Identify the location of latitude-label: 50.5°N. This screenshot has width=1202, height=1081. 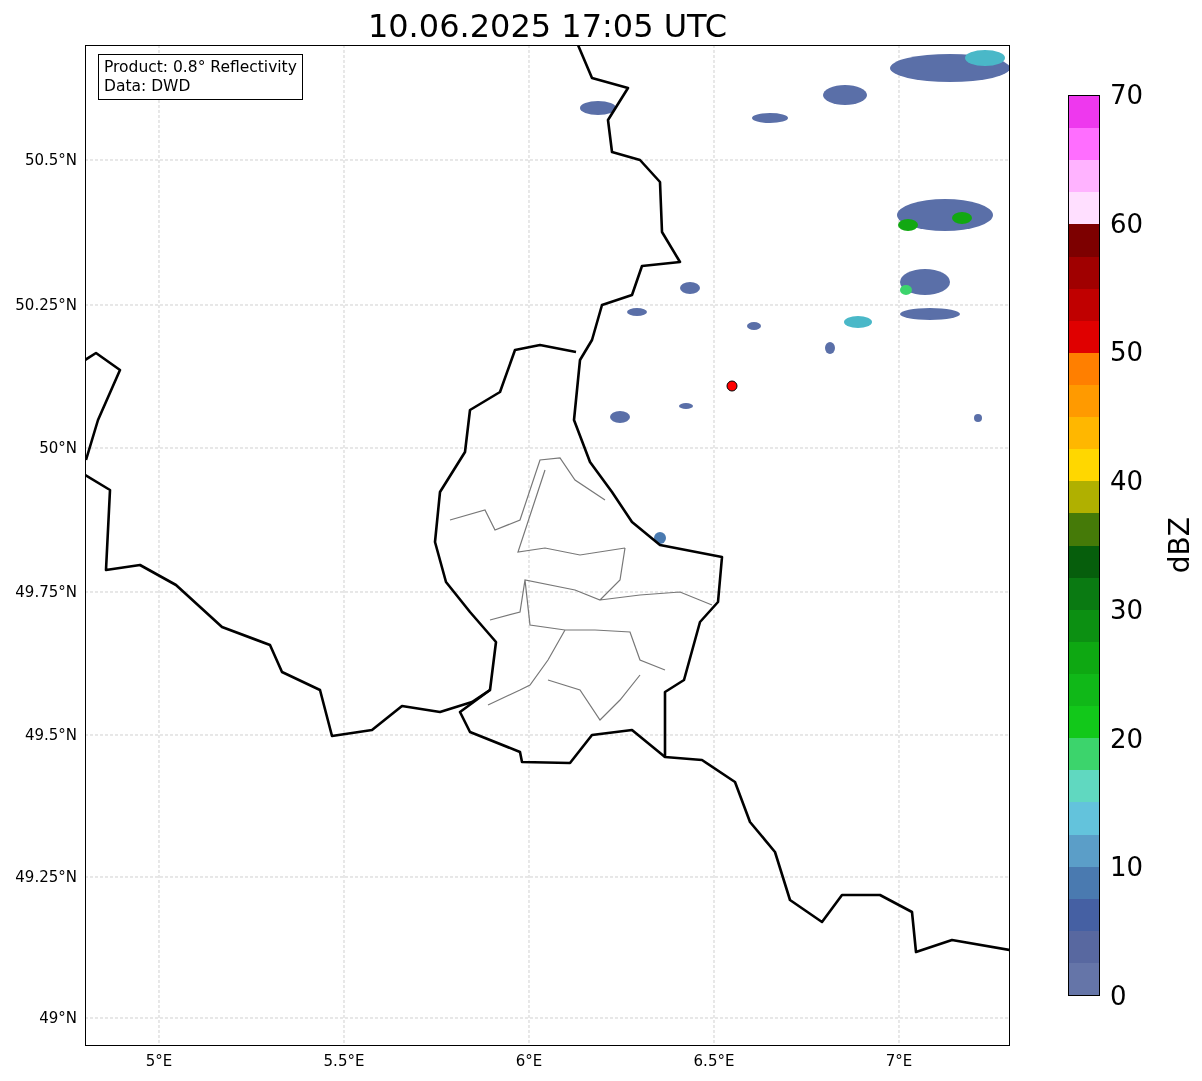
(50, 160).